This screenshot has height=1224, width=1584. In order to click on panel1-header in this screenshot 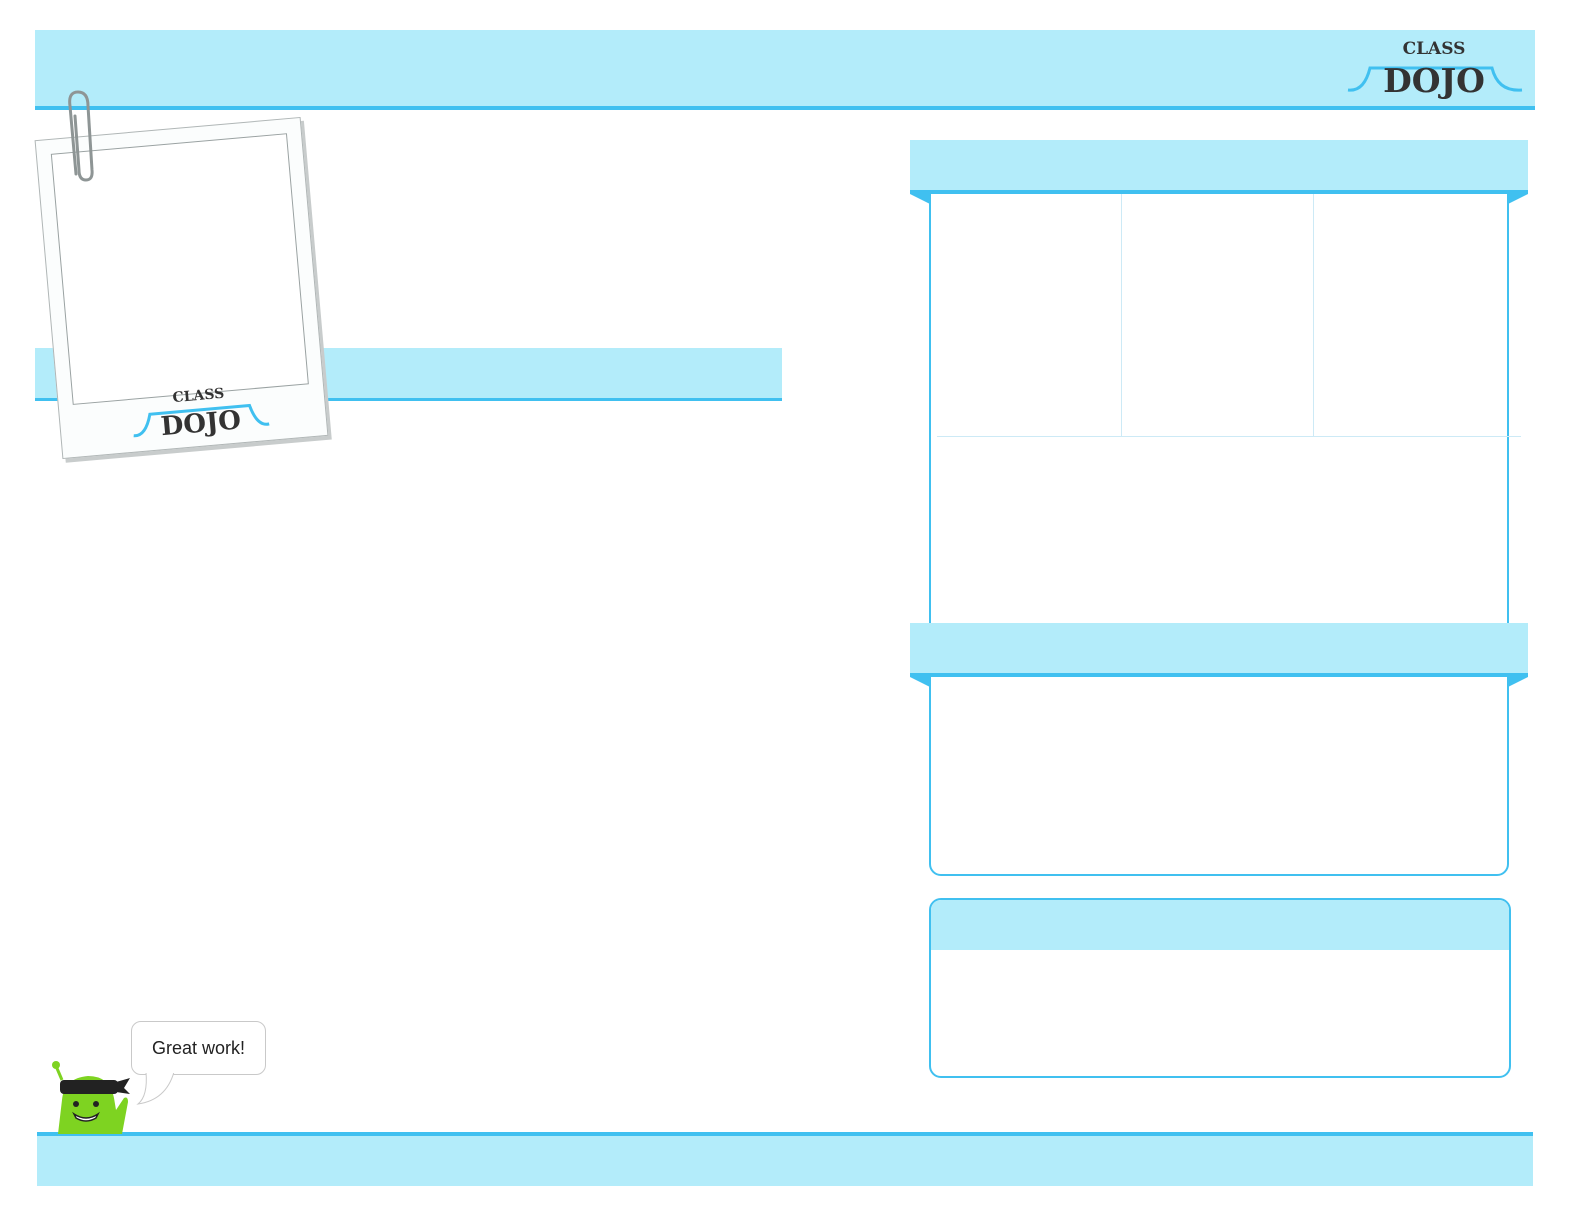, I will do `click(1219, 167)`.